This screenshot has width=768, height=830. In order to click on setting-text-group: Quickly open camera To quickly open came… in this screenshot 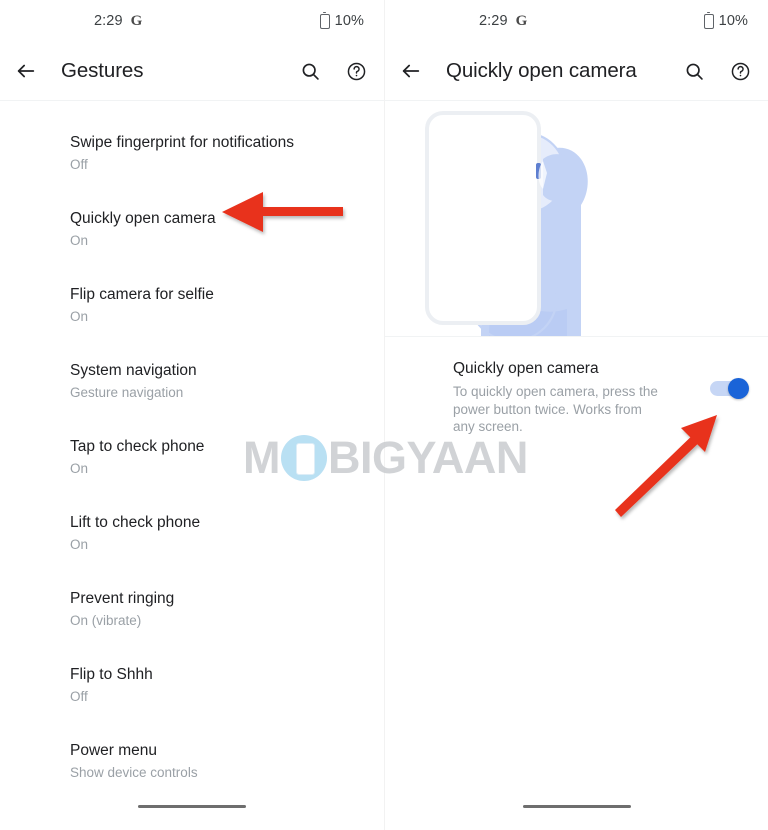, I will do `click(581, 397)`.